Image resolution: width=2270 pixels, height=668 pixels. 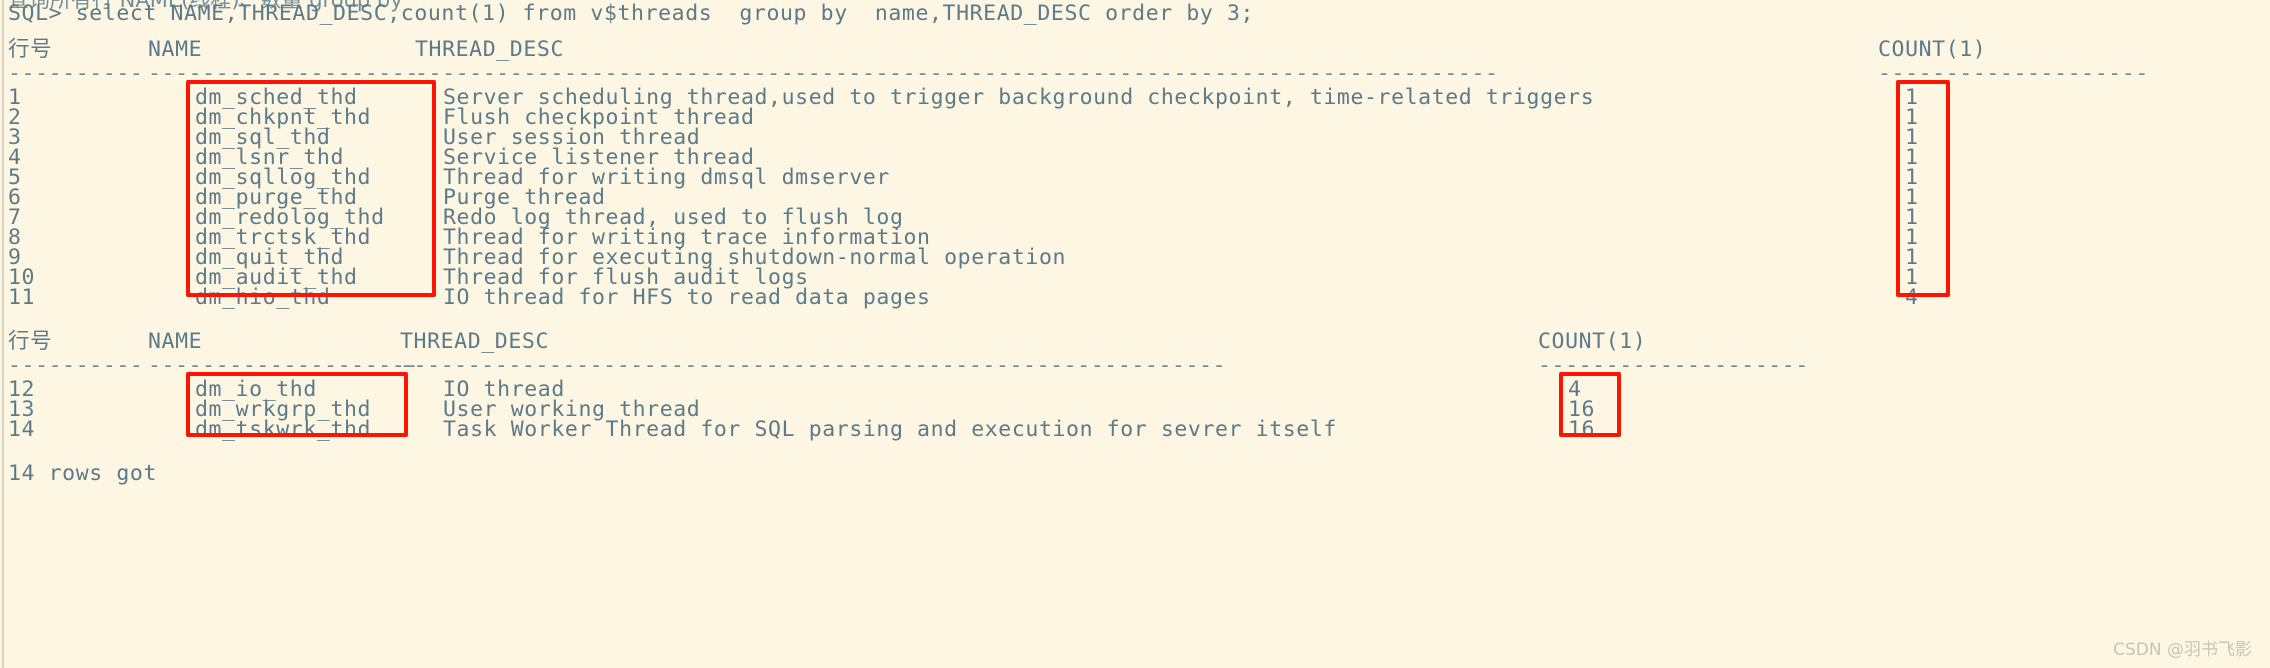 I want to click on cell-name: dm_tskwrk_thd, so click(x=283, y=429).